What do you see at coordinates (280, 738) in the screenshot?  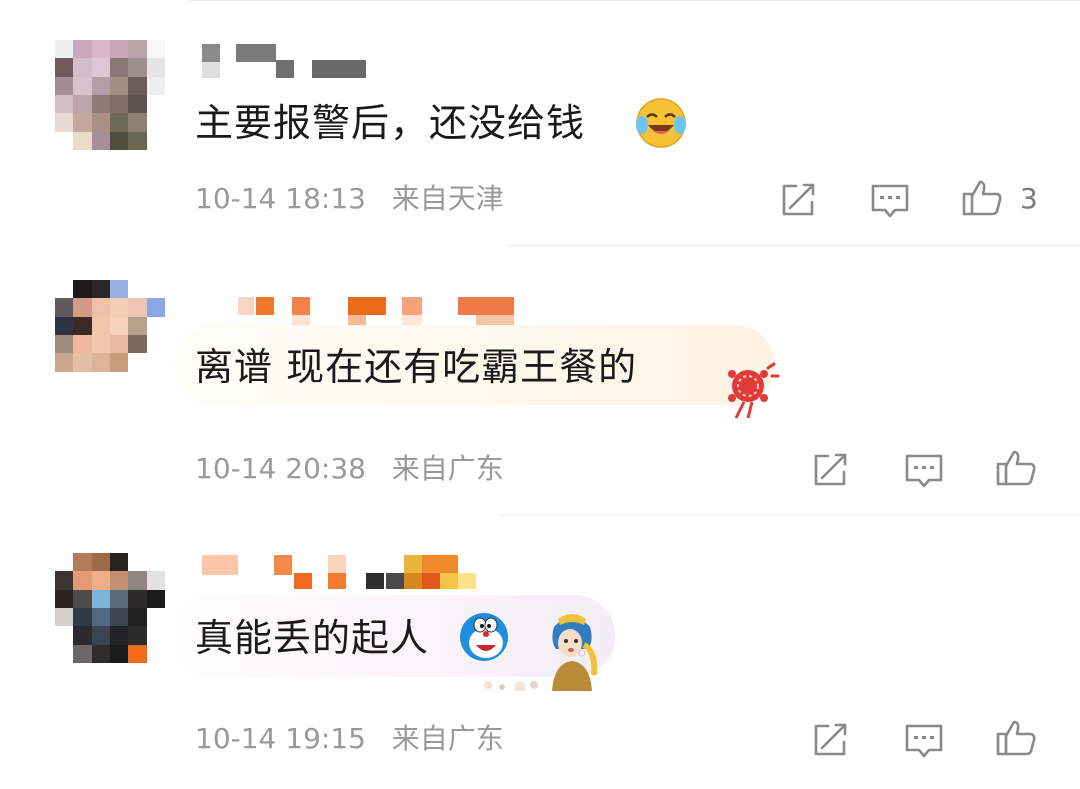 I see `timestamp: 10-14 19:15` at bounding box center [280, 738].